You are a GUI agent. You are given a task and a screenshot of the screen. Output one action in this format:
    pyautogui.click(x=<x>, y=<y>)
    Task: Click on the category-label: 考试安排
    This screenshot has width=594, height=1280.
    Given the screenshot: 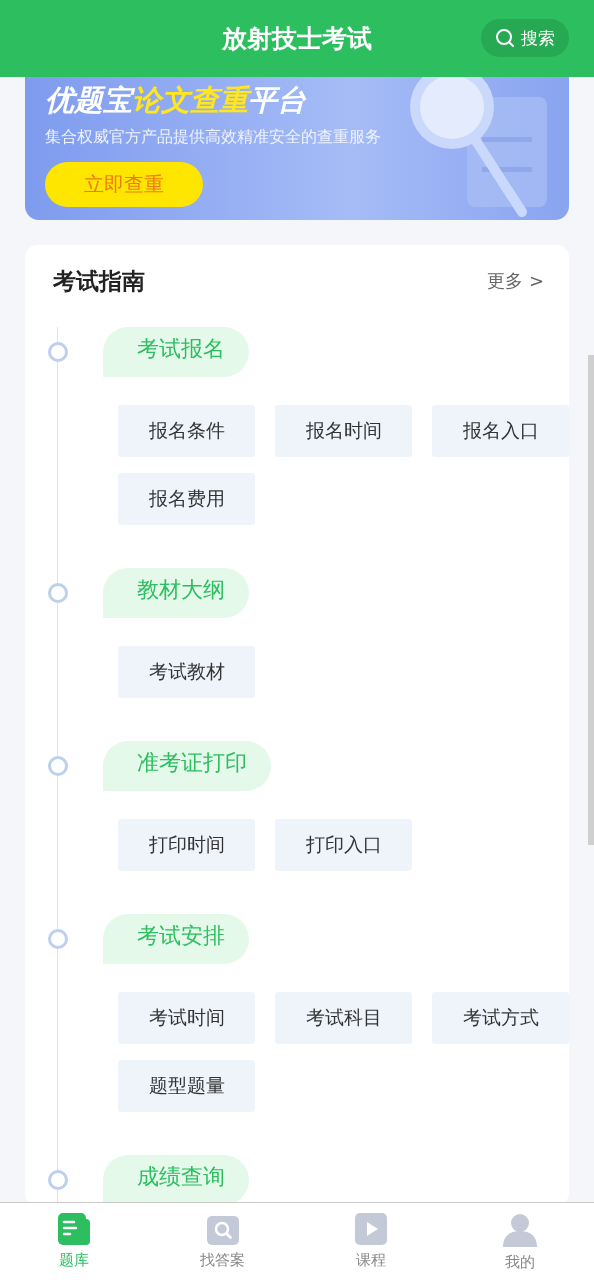 What is the action you would take?
    pyautogui.click(x=176, y=939)
    